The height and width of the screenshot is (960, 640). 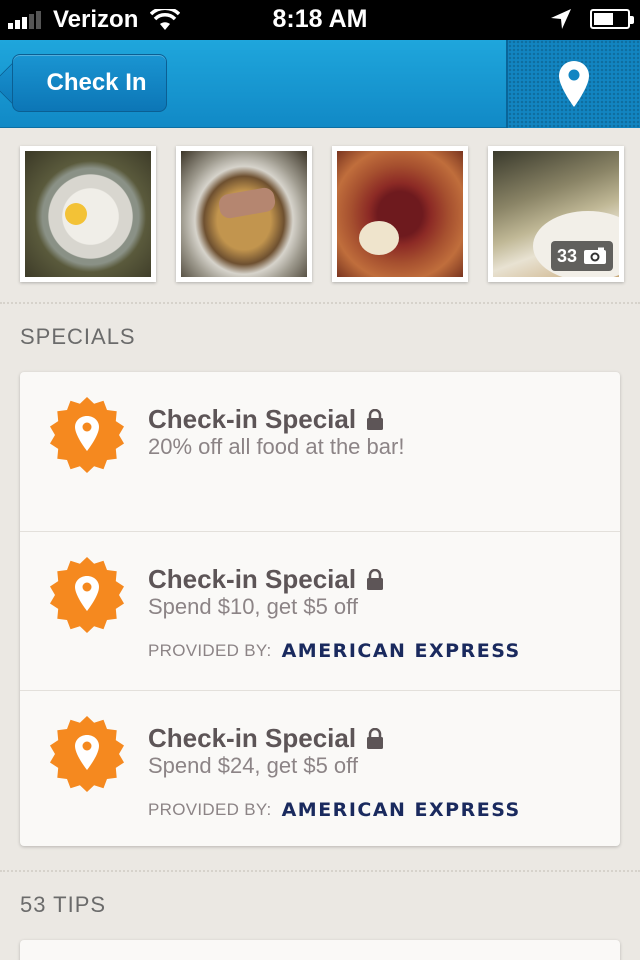 I want to click on more-photos-tile: 33, so click(x=556, y=214).